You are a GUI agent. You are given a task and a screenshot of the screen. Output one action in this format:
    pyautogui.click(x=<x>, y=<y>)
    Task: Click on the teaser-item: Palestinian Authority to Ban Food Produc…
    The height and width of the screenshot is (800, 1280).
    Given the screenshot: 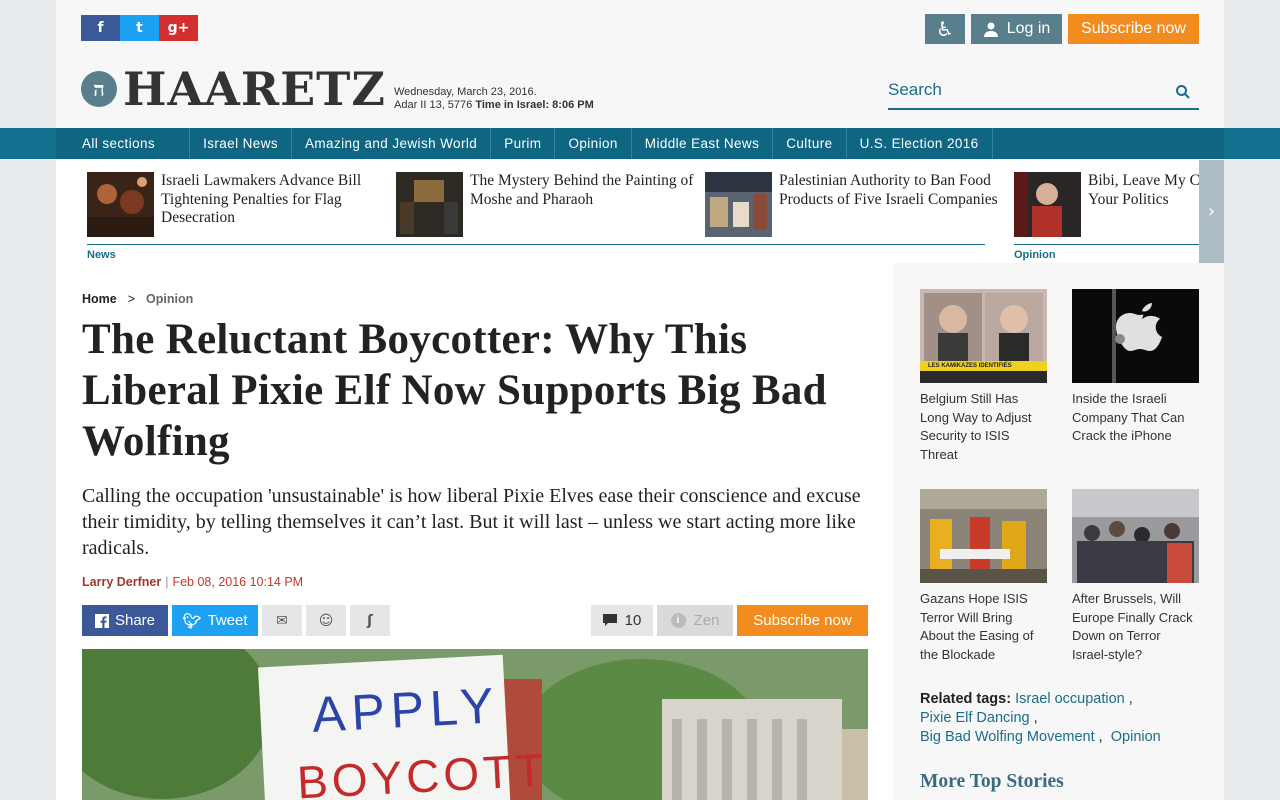 What is the action you would take?
    pyautogui.click(x=854, y=204)
    